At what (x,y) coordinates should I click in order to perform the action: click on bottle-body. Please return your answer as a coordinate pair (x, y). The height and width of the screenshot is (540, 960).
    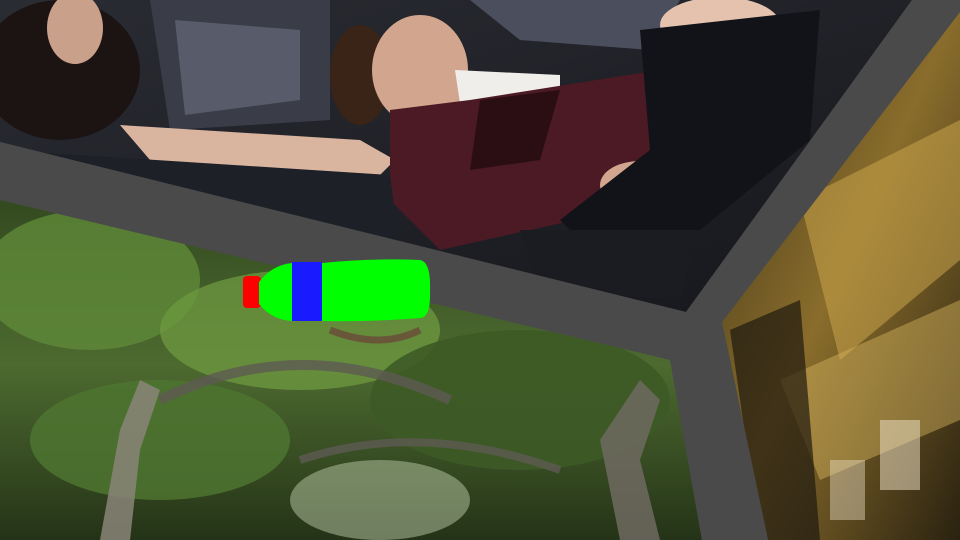
    Looking at the image, I should click on (376, 290).